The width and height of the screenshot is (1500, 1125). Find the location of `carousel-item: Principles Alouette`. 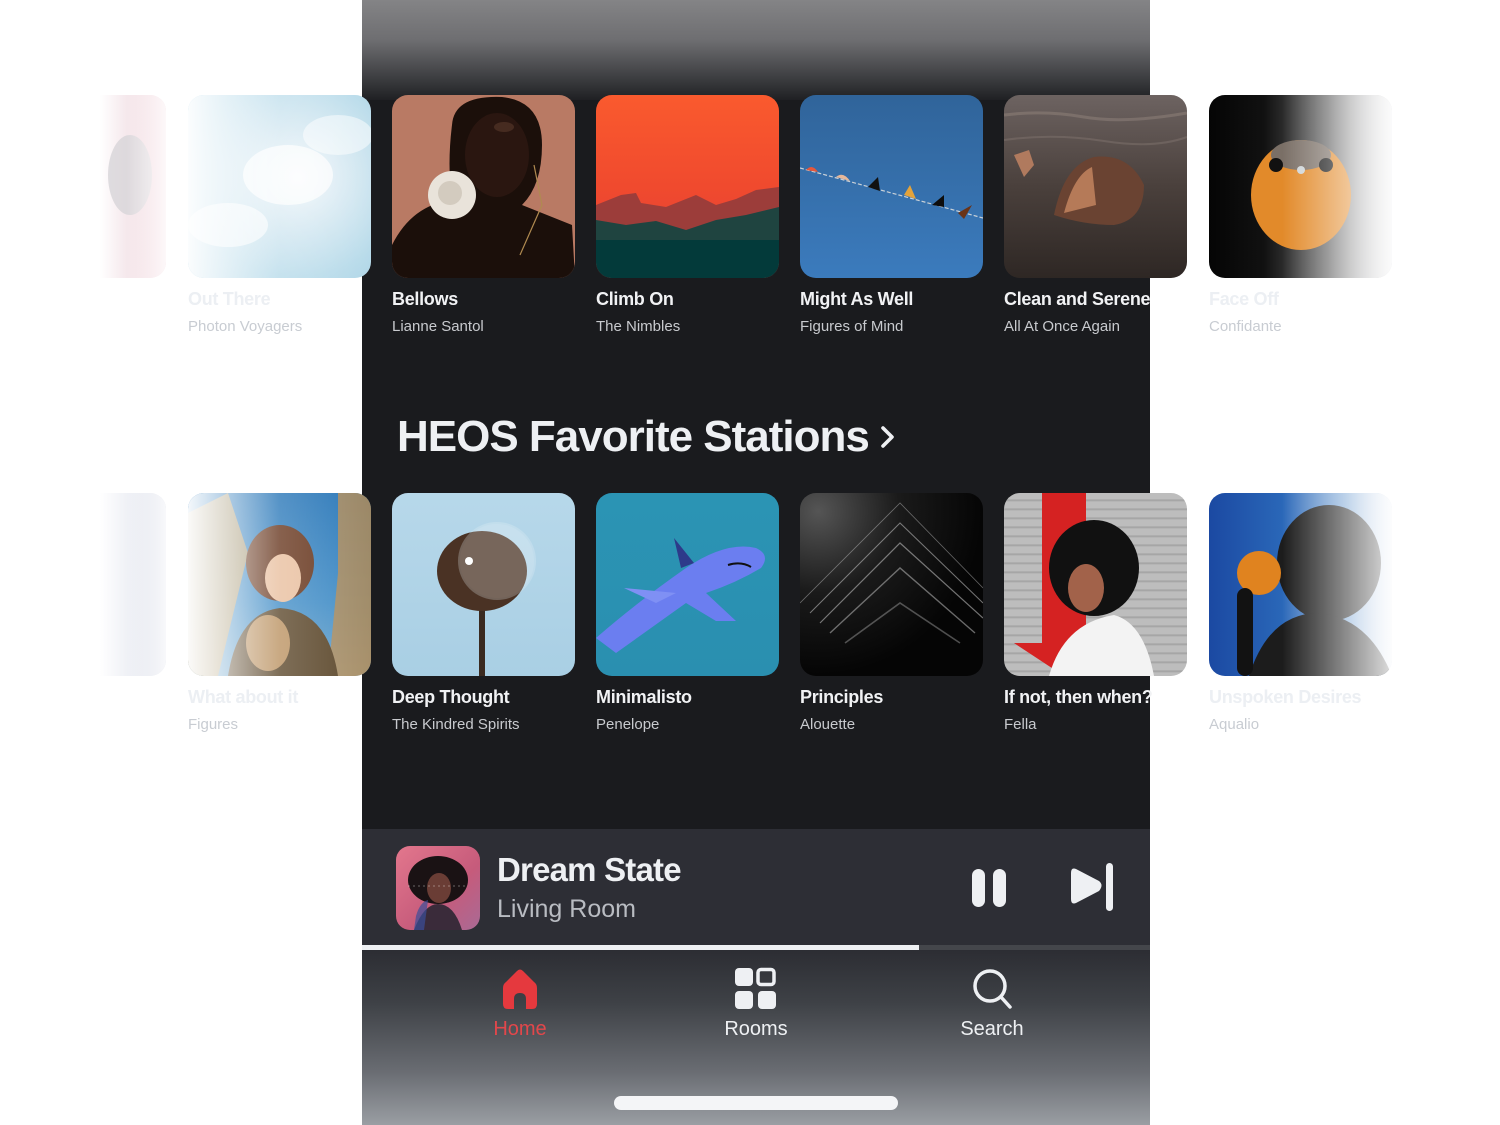

carousel-item: Principles Alouette is located at coordinates (891, 613).